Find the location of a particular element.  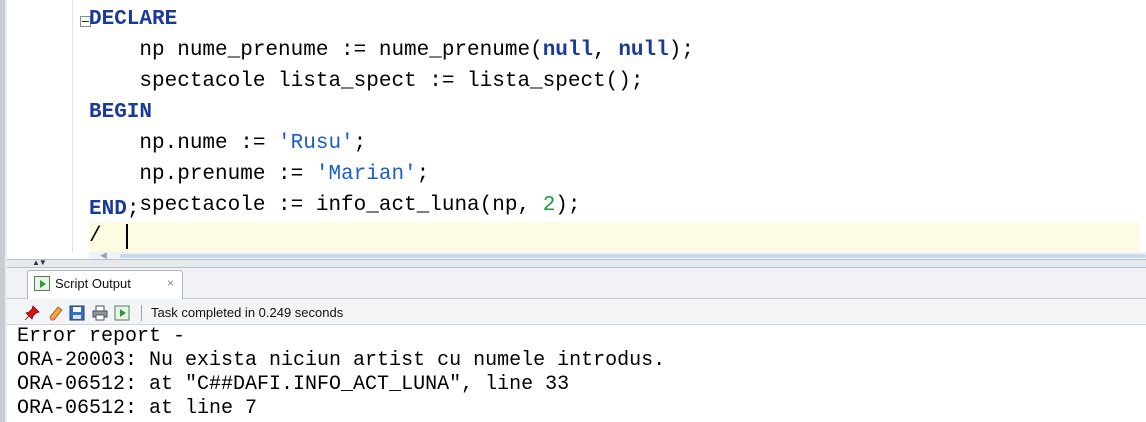

code-line-declare: DECLARE is located at coordinates (133, 20).